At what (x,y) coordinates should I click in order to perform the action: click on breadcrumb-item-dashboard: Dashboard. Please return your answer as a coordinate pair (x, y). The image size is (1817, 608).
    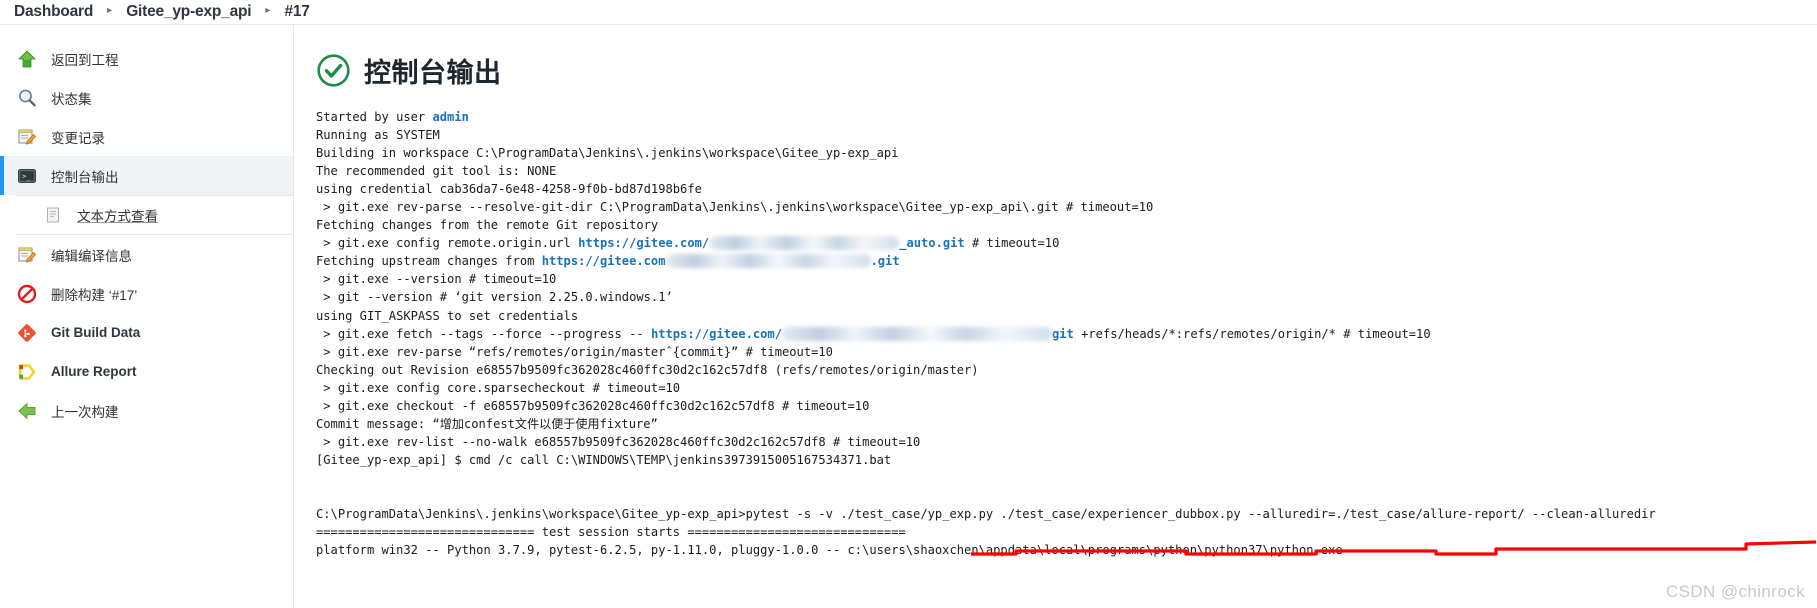
    Looking at the image, I should click on (53, 12).